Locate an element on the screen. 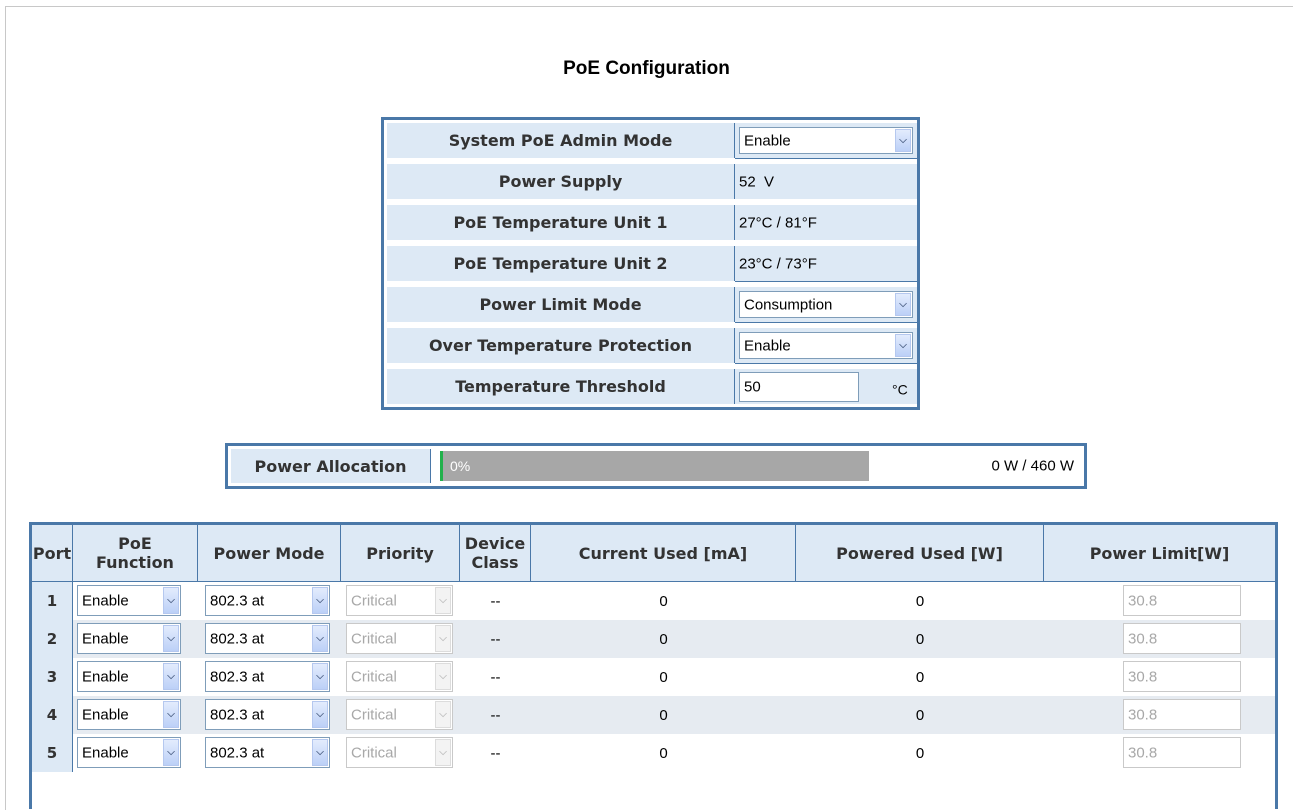 This screenshot has height=810, width=1293. poe-function-cell: Enable ⌵ is located at coordinates (135, 715).